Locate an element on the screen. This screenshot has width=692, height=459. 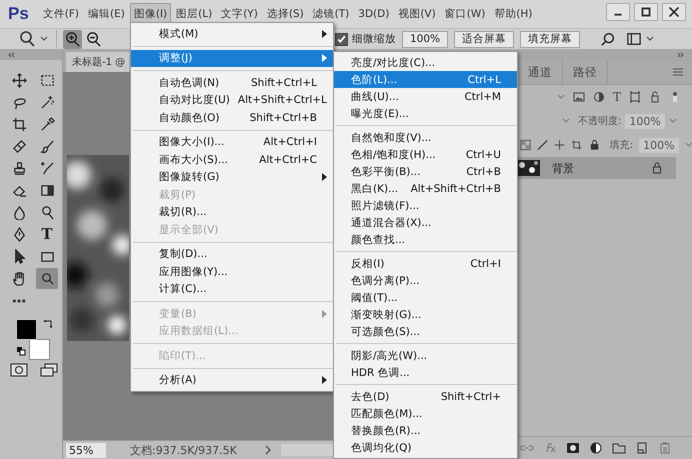
menu-item: 去色(D) Shift+Ctrl+ is located at coordinates (425, 396).